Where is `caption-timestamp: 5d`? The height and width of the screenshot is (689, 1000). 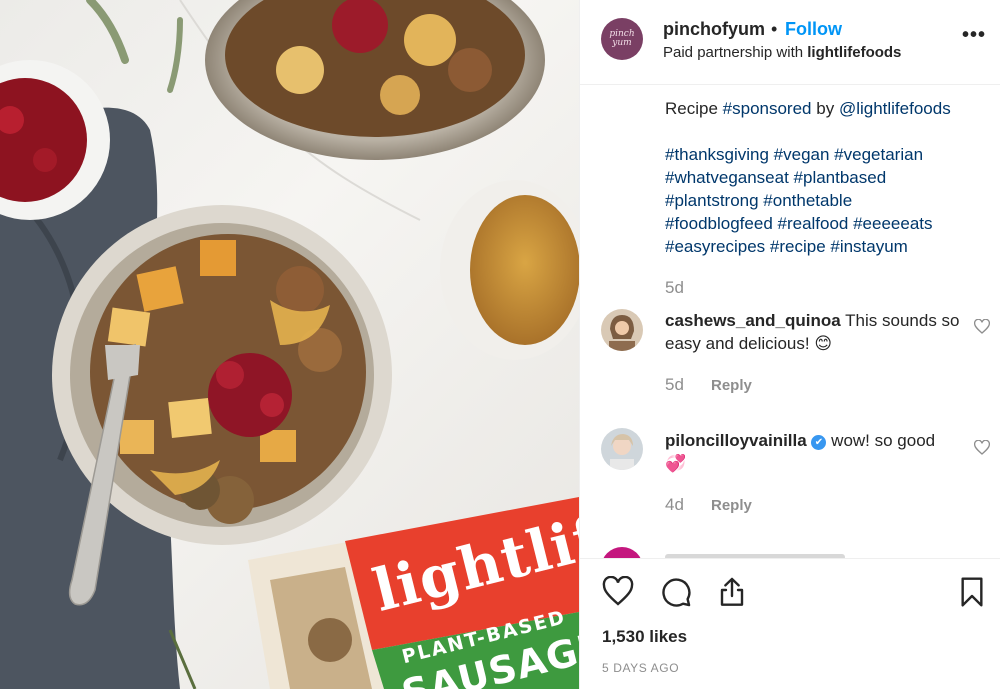 caption-timestamp: 5d is located at coordinates (674, 288).